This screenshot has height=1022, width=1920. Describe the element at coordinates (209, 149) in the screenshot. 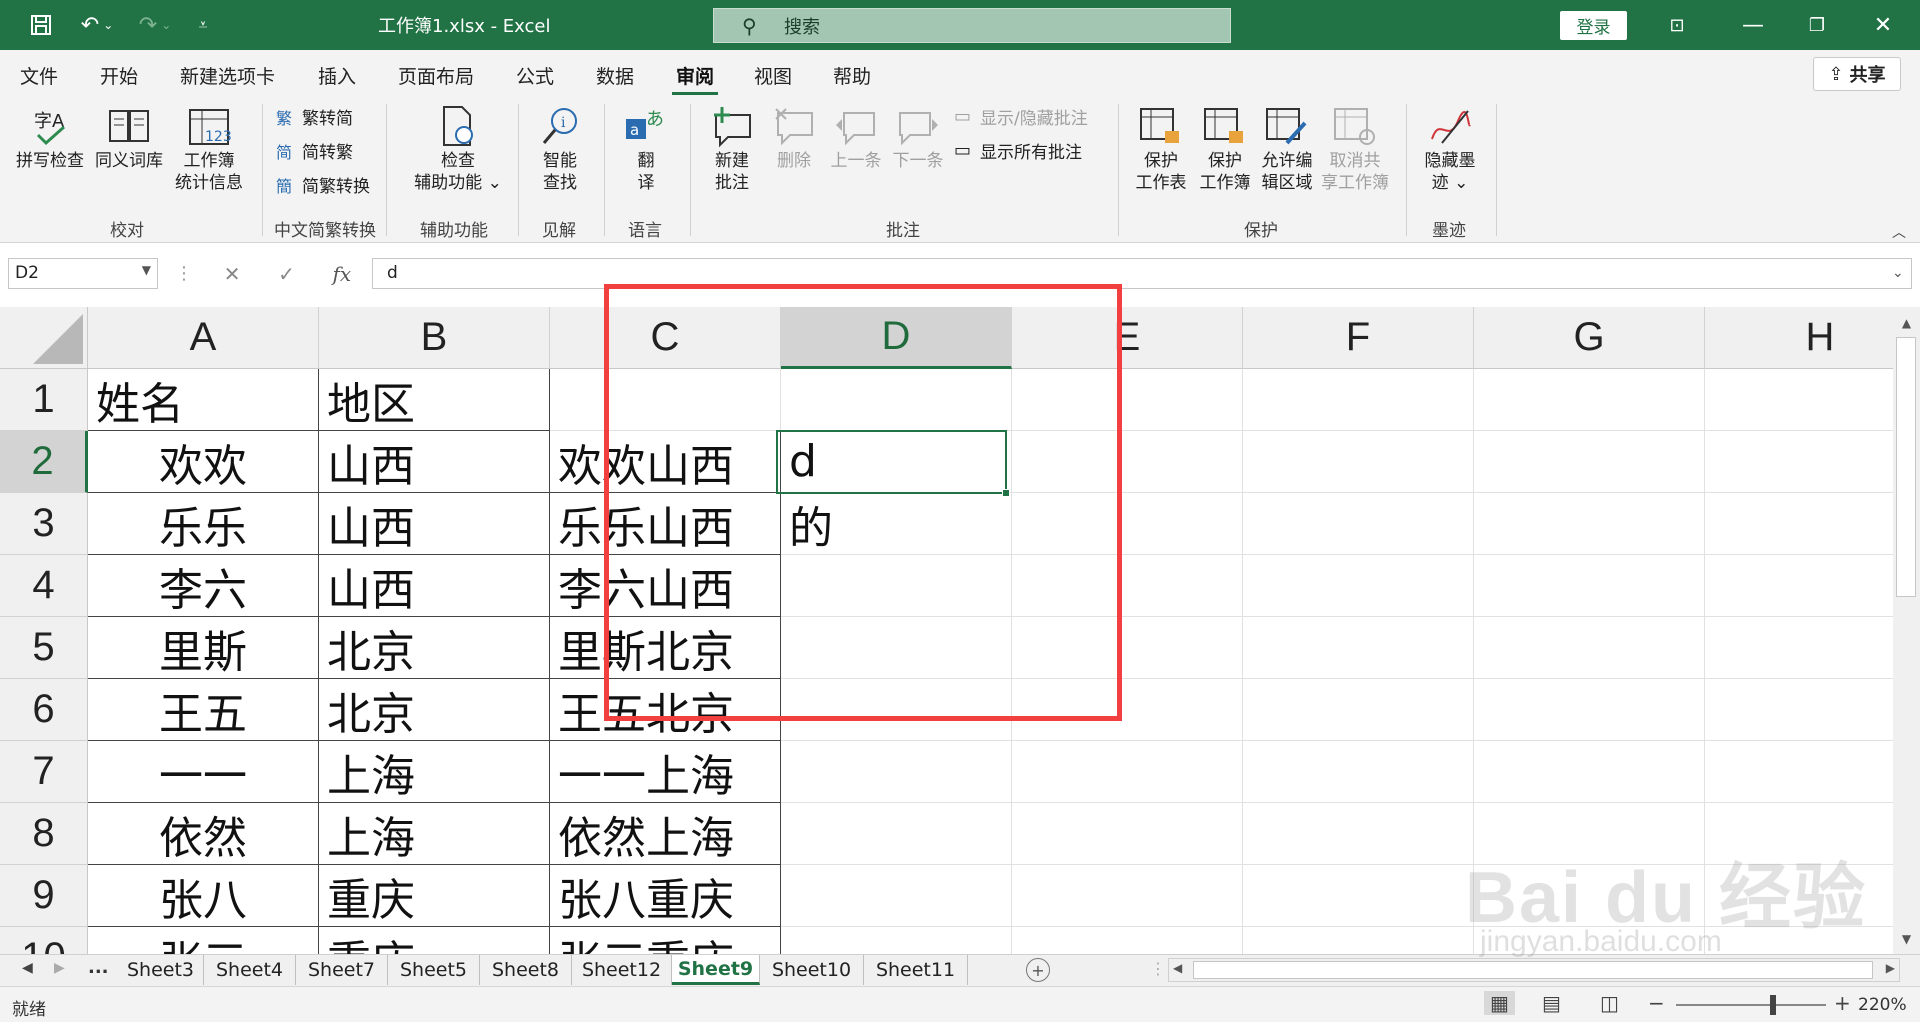

I see `workbook-stats-button: 123 工作簿 统计信息` at that location.